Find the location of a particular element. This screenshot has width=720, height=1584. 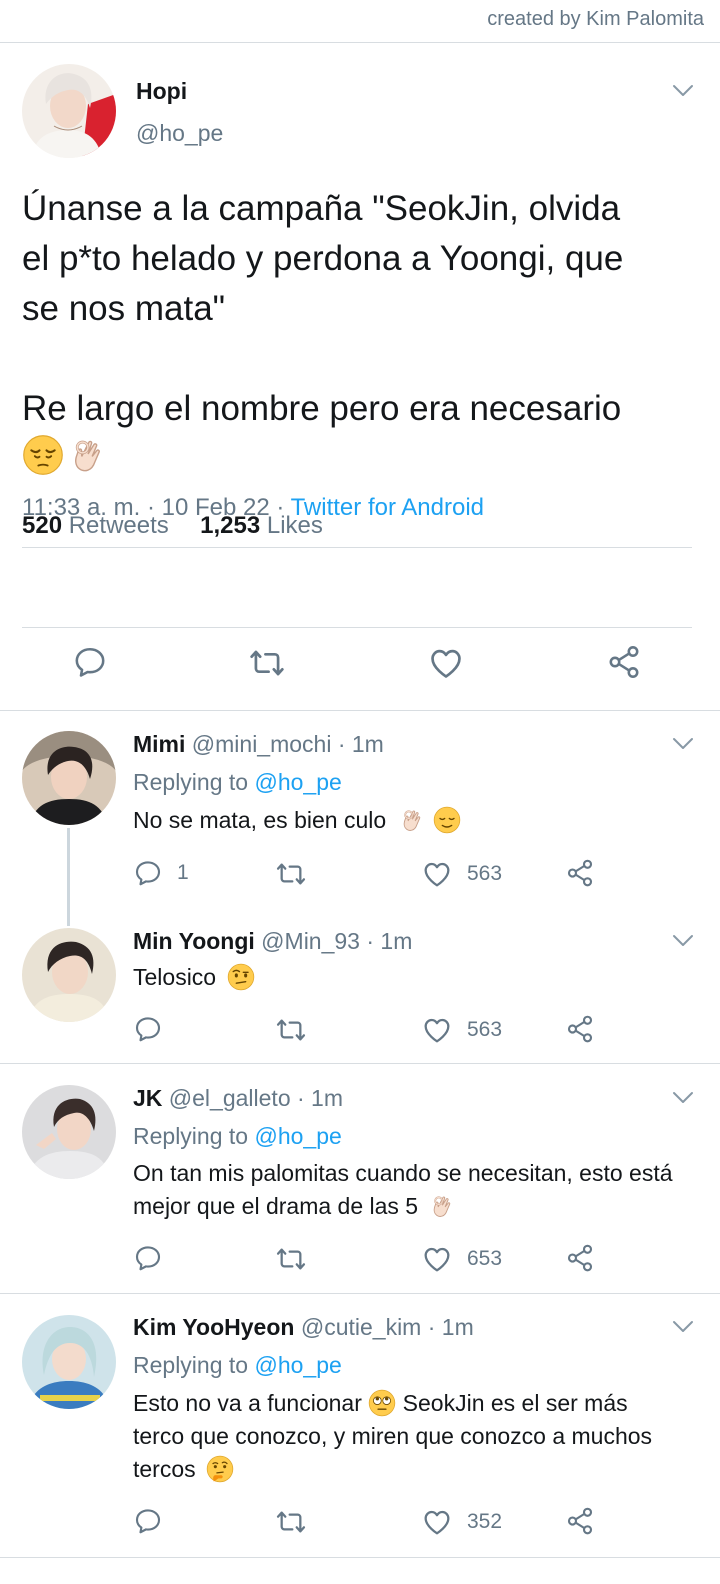

reply-text: Telosico is located at coordinates (413, 977).